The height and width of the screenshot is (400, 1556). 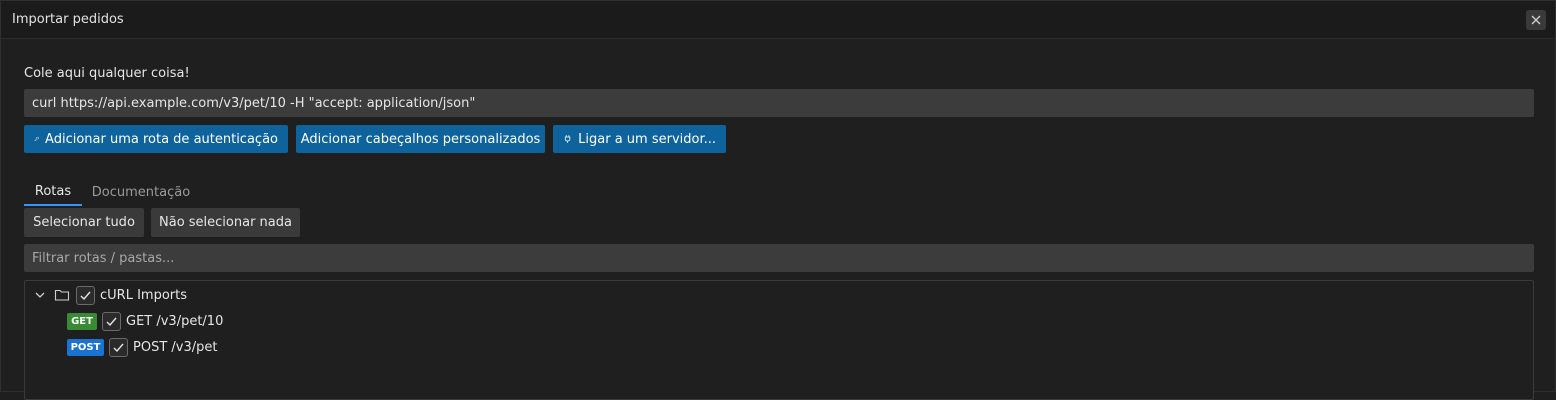 I want to click on tree-route-row: GET GET /v3/pet/10, so click(x=145, y=321).